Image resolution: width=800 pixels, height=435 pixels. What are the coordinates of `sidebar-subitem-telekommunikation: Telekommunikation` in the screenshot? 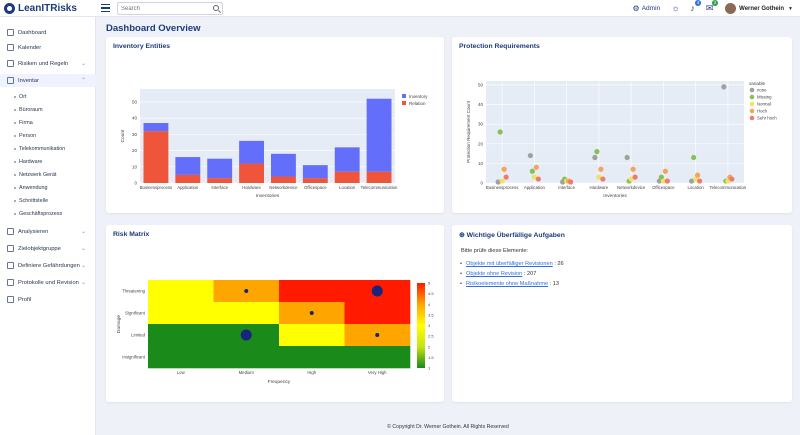 It's located at (39, 149).